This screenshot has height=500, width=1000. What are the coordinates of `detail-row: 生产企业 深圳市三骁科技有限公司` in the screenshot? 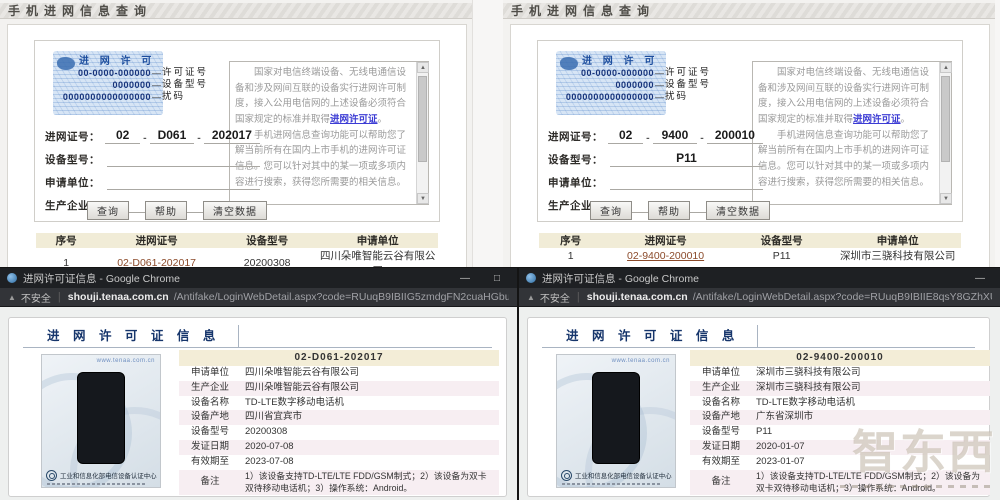 It's located at (840, 388).